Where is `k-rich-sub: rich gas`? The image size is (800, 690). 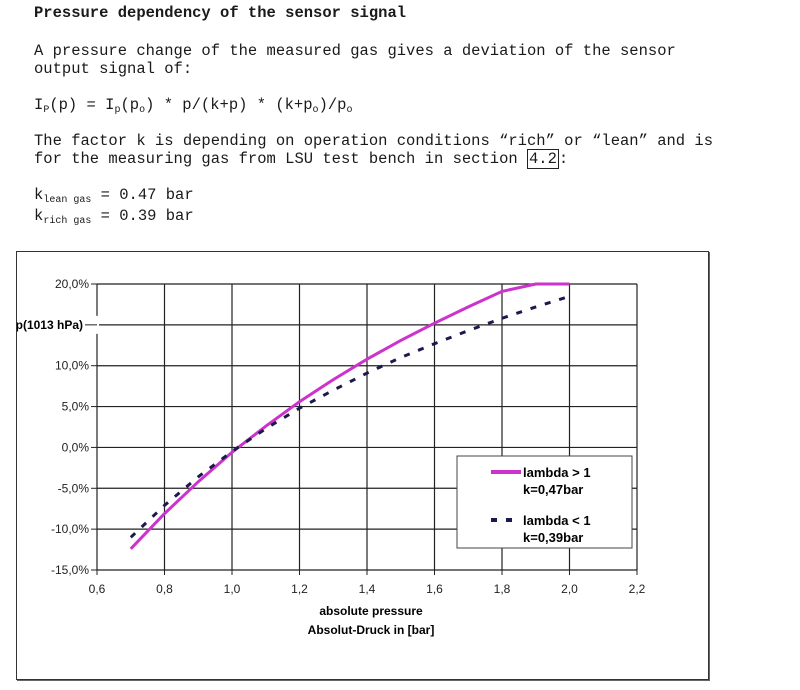 k-rich-sub: rich gas is located at coordinates (67, 221).